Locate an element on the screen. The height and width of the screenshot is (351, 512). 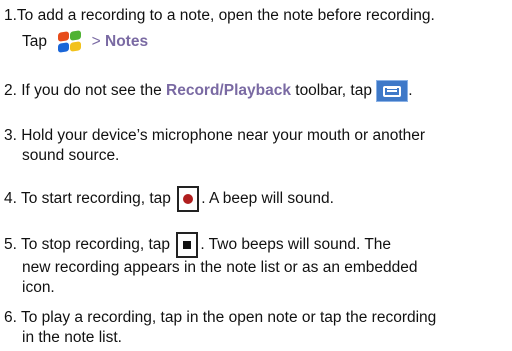
tap-word: Tap is located at coordinates (34, 42).